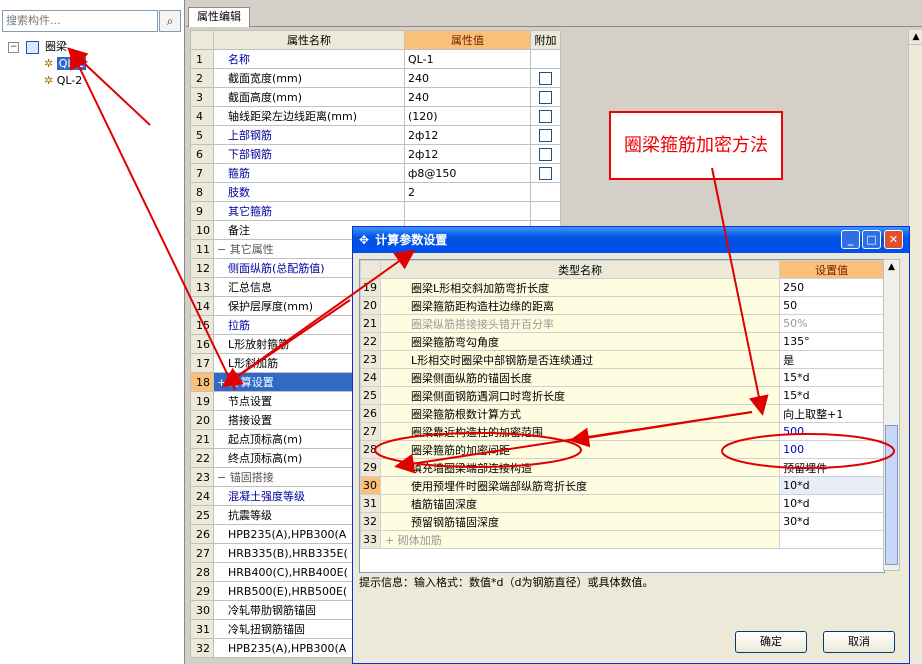 Image resolution: width=922 pixels, height=664 pixels. What do you see at coordinates (467, 116) in the screenshot?
I see `property-value: (120)` at bounding box center [467, 116].